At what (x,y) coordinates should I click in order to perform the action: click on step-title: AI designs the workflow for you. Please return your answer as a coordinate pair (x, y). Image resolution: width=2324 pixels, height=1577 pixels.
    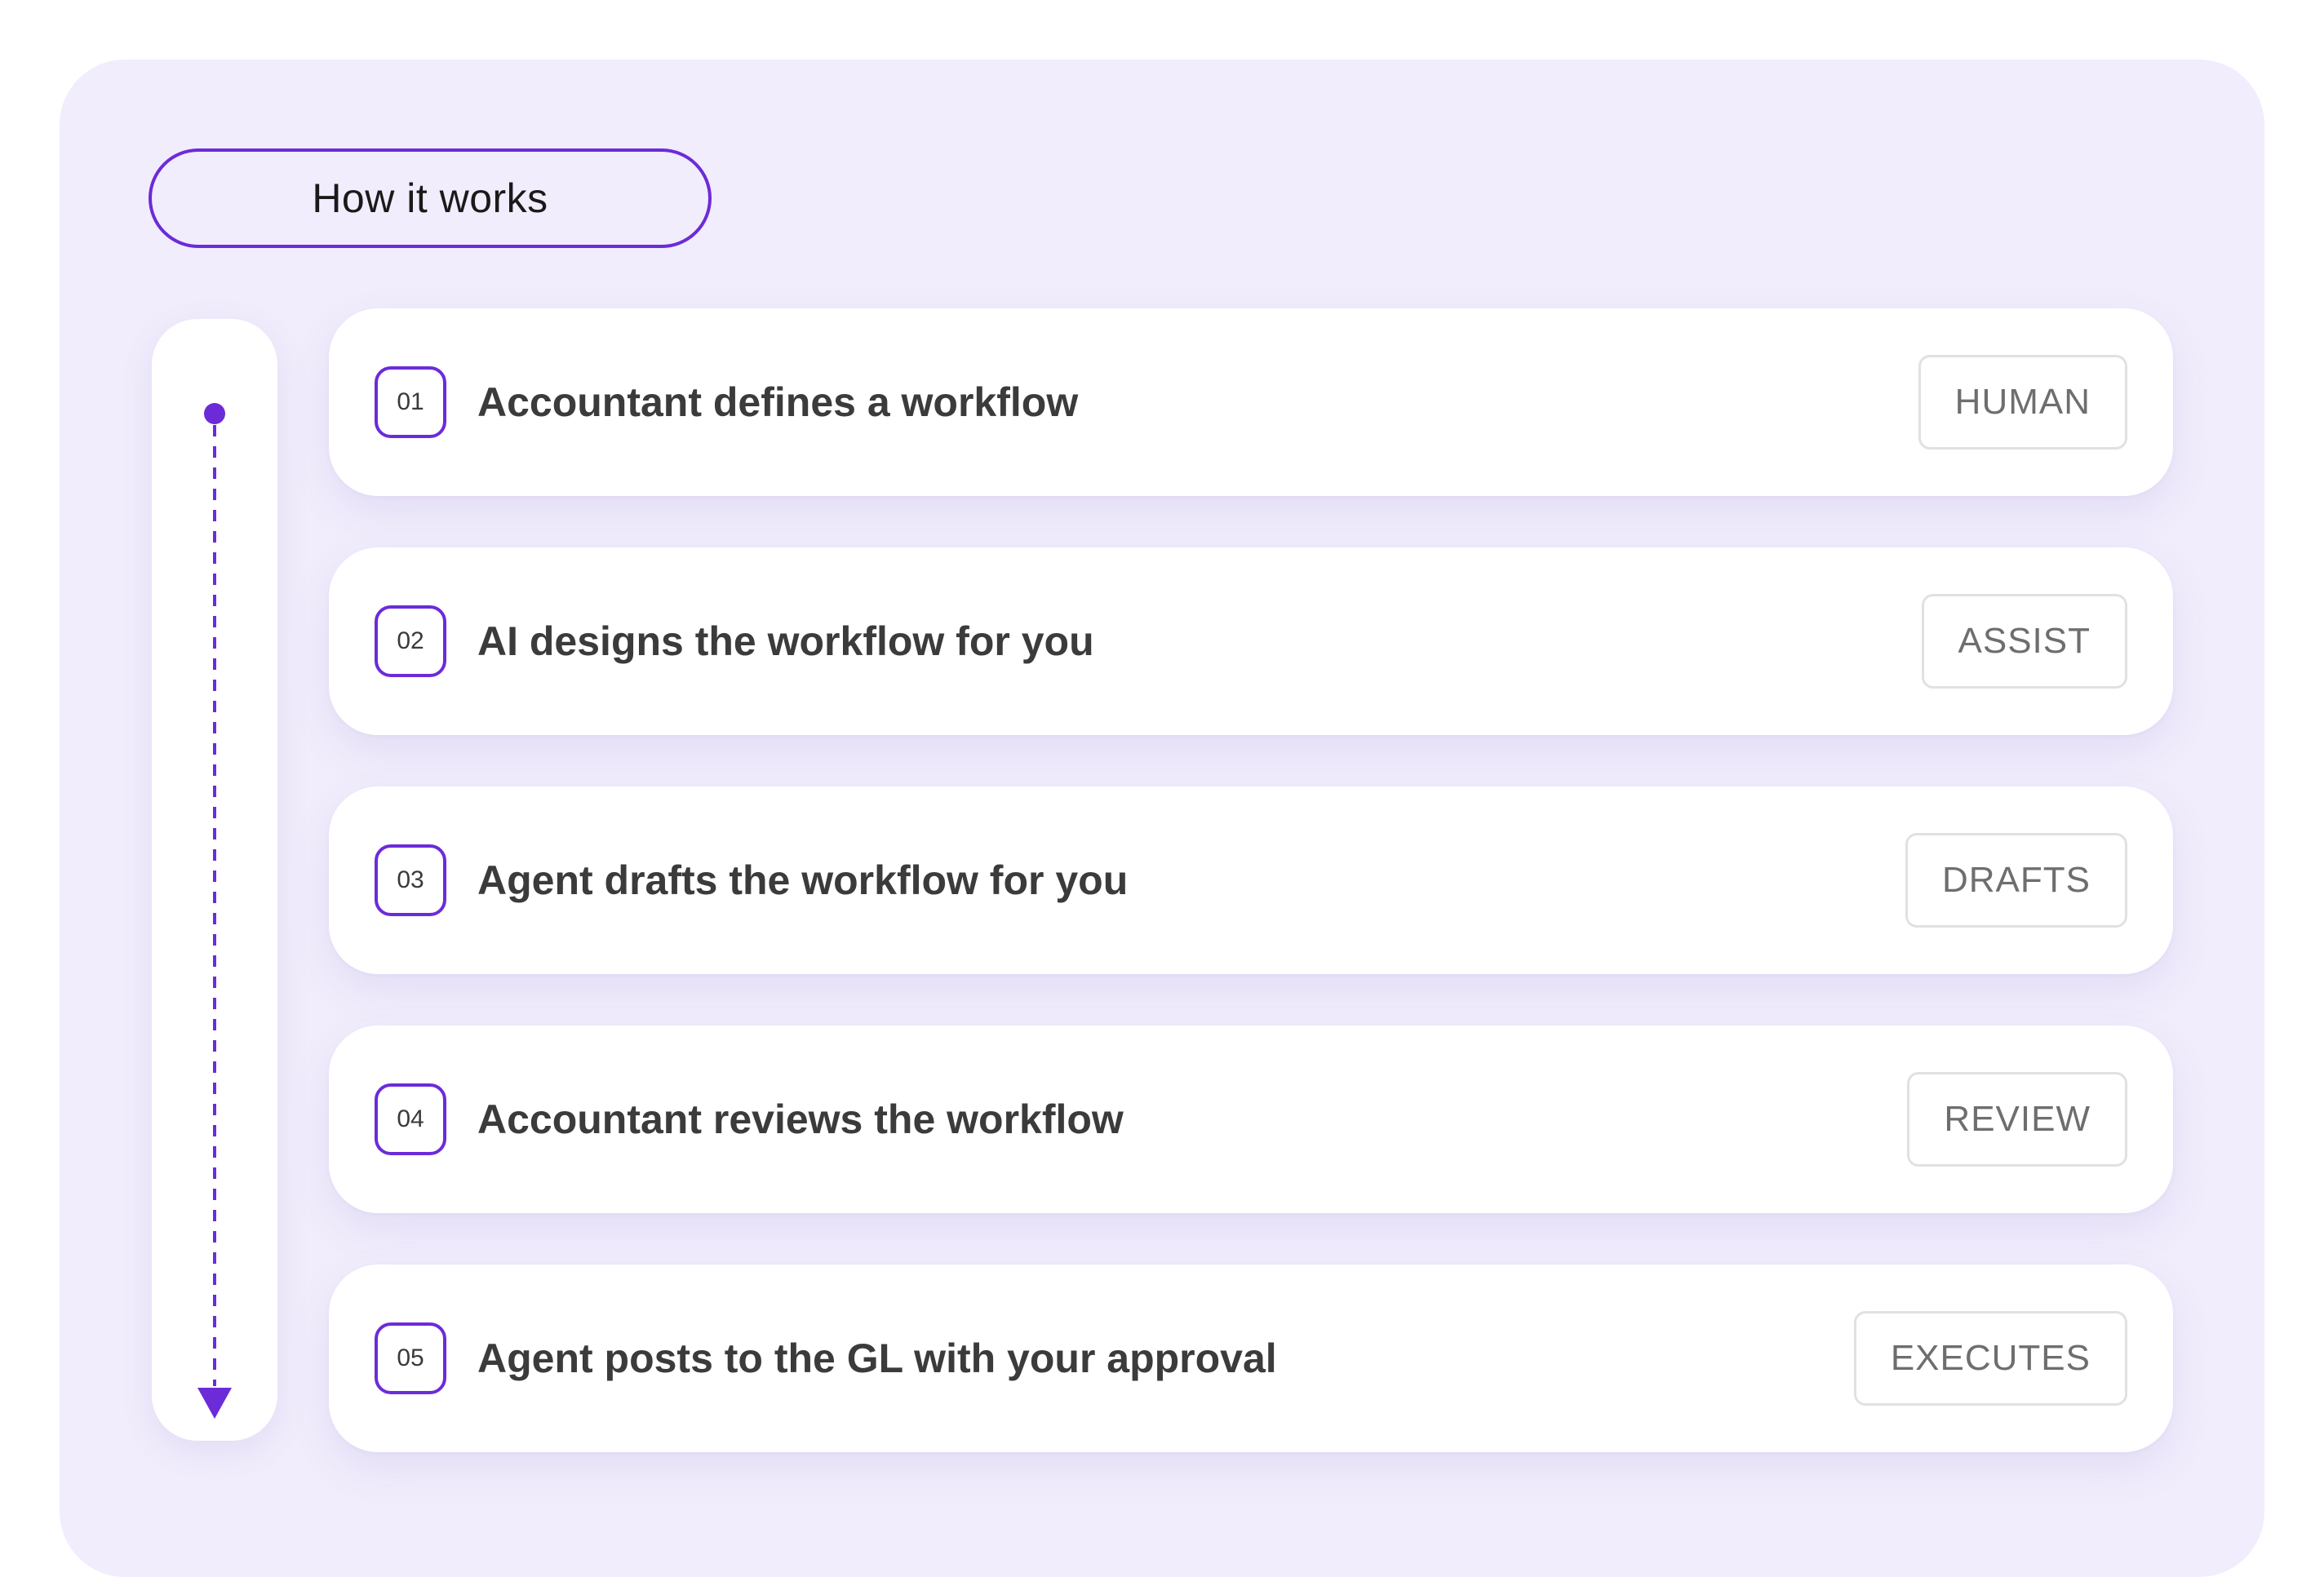
    Looking at the image, I should click on (785, 641).